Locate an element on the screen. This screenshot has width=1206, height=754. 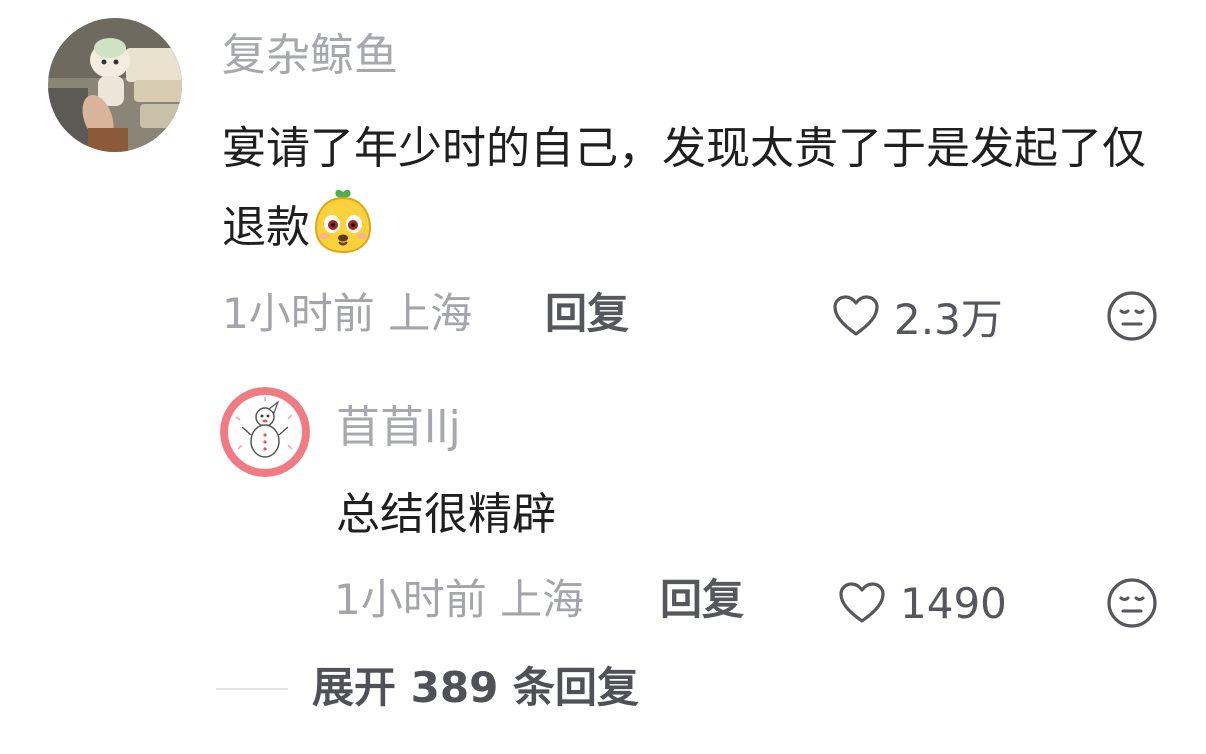
reply-dislike-button is located at coordinates (1132, 603).